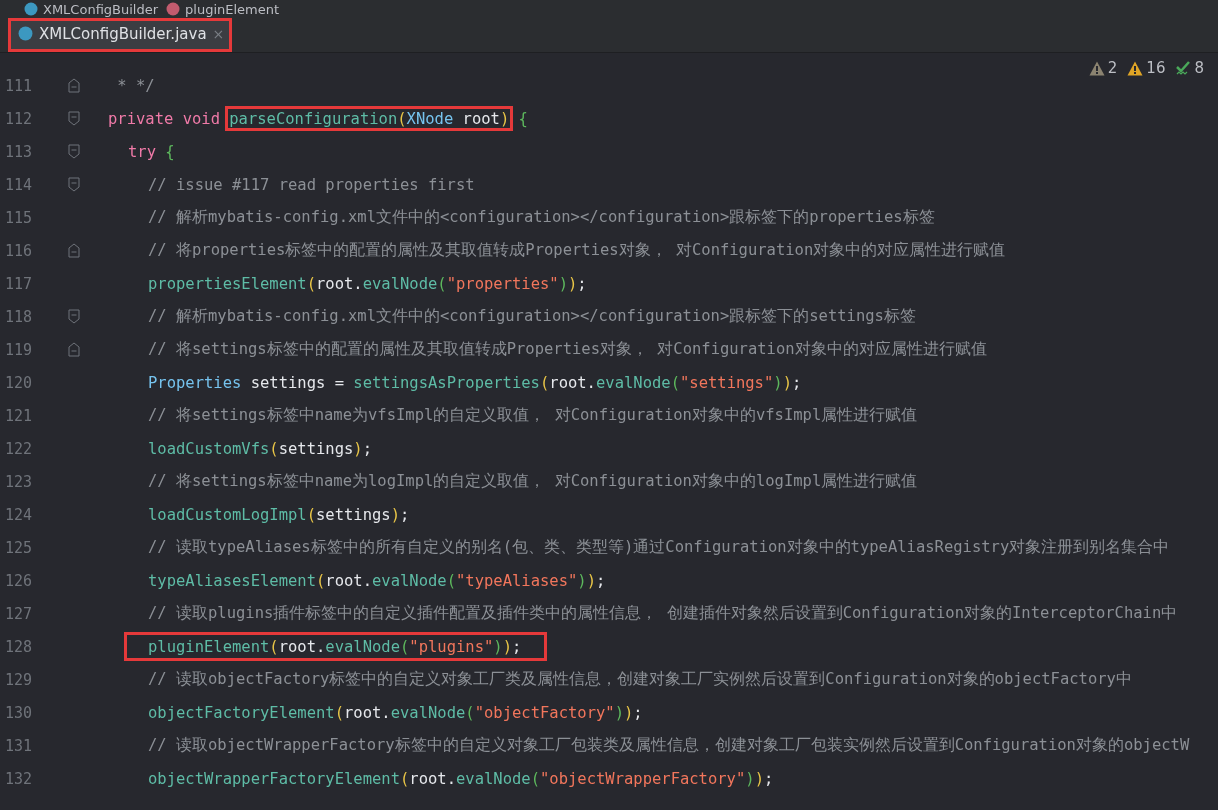 Image resolution: width=1218 pixels, height=810 pixels. Describe the element at coordinates (17, 580) in the screenshot. I see `line-number: 126` at that location.